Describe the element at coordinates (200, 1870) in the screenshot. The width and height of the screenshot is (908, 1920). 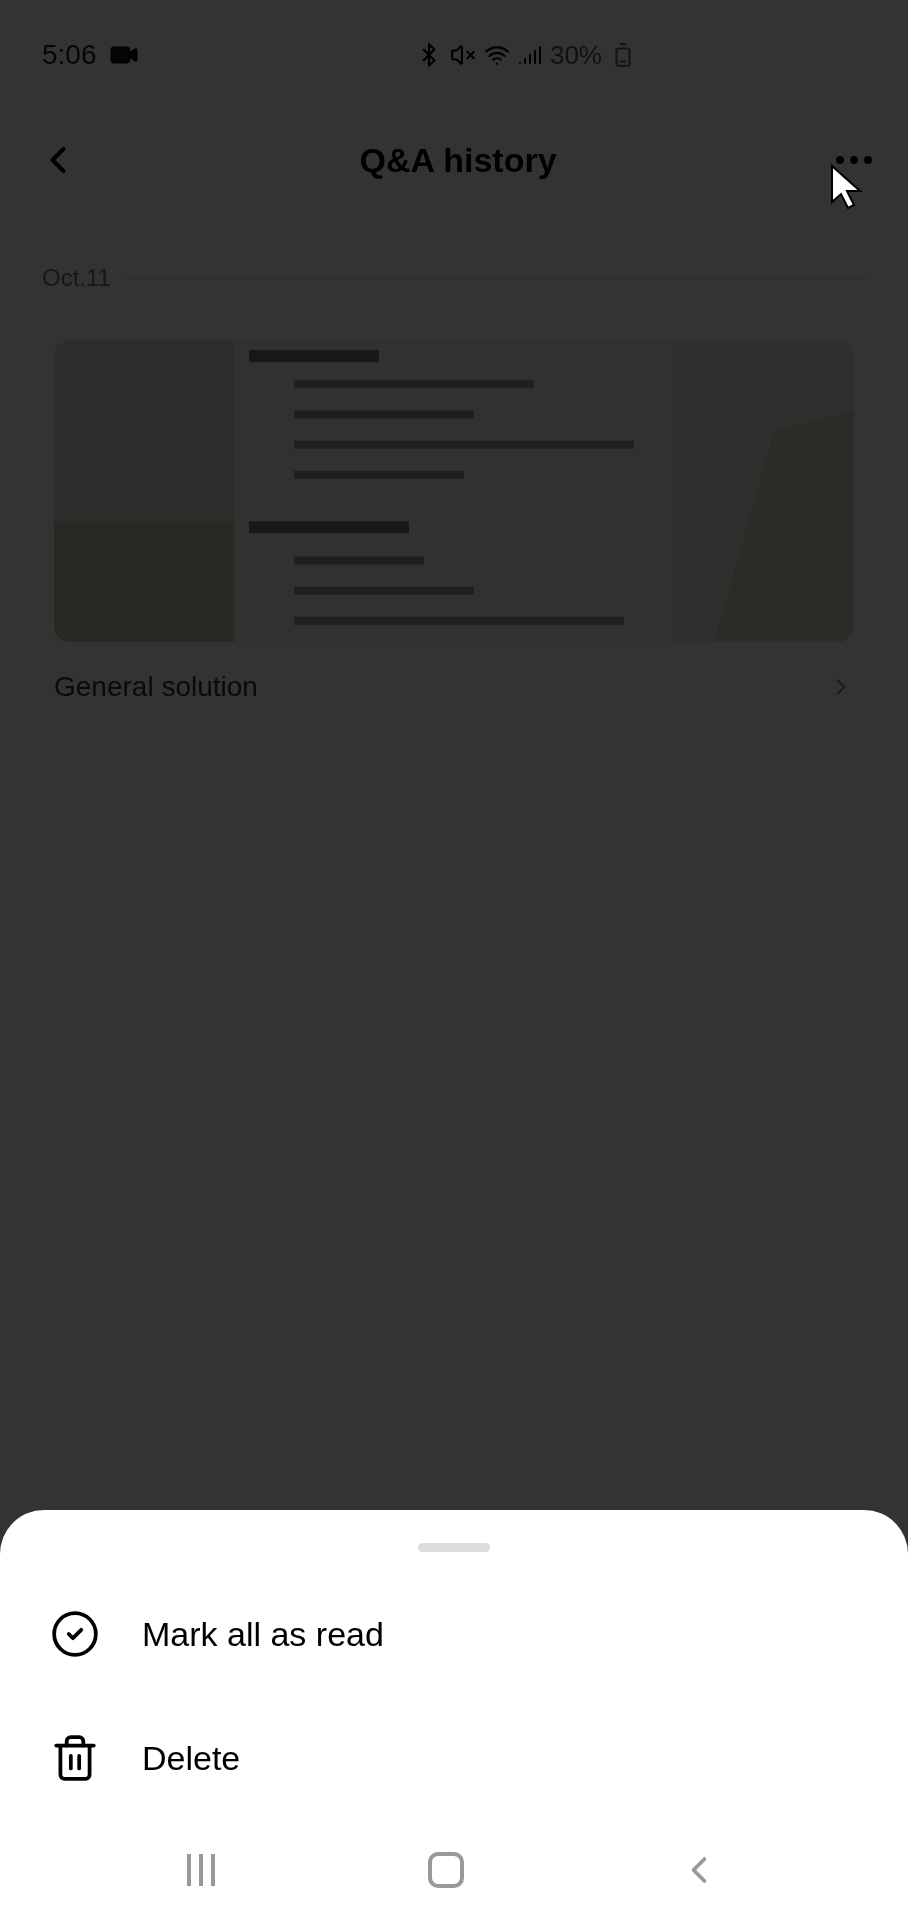
I see `recent-apps-button` at that location.